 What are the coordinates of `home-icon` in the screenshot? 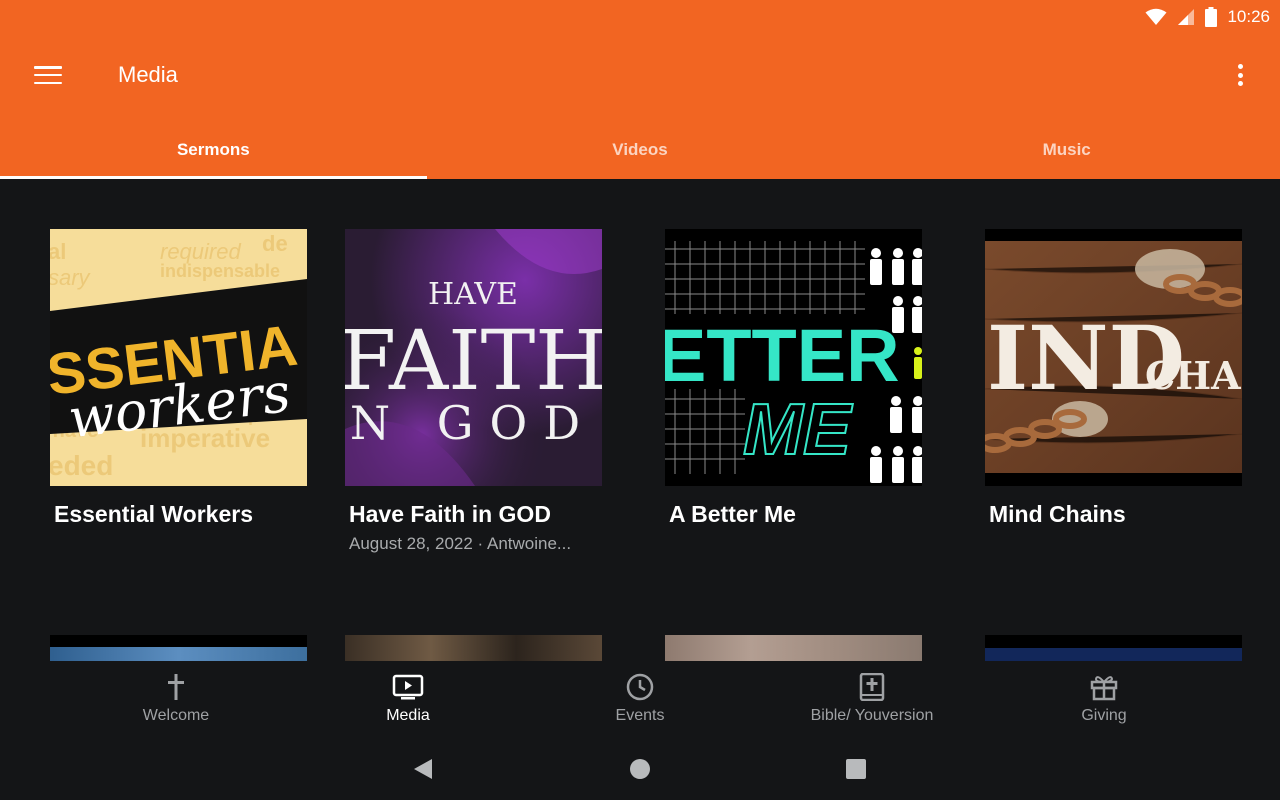 It's located at (640, 769).